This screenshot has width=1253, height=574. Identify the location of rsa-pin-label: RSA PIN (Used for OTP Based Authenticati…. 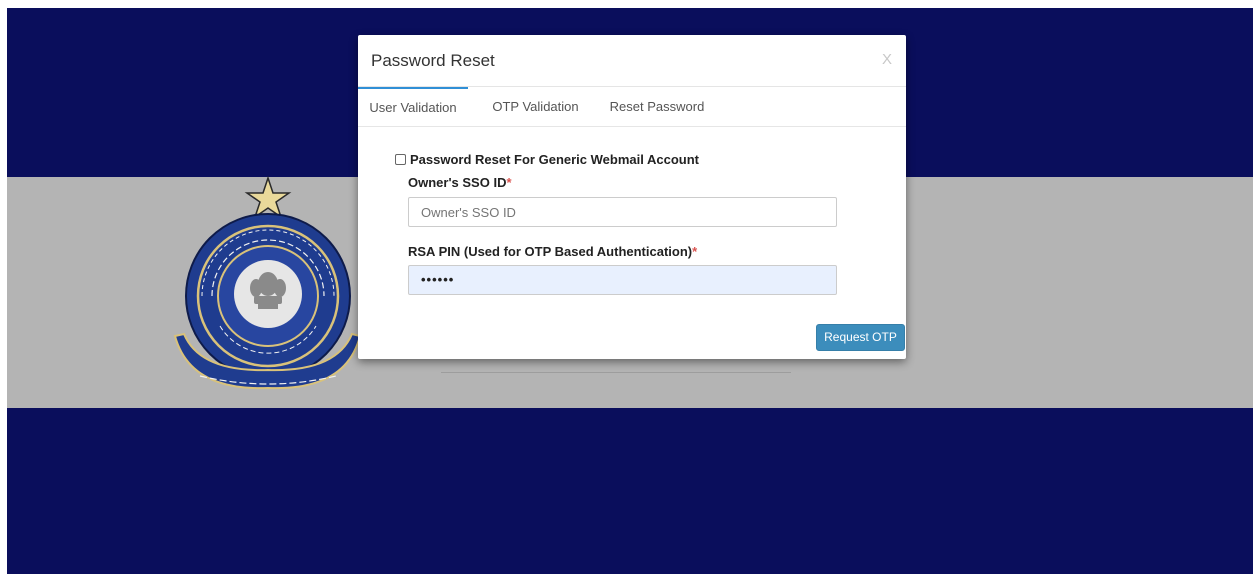
(553, 251).